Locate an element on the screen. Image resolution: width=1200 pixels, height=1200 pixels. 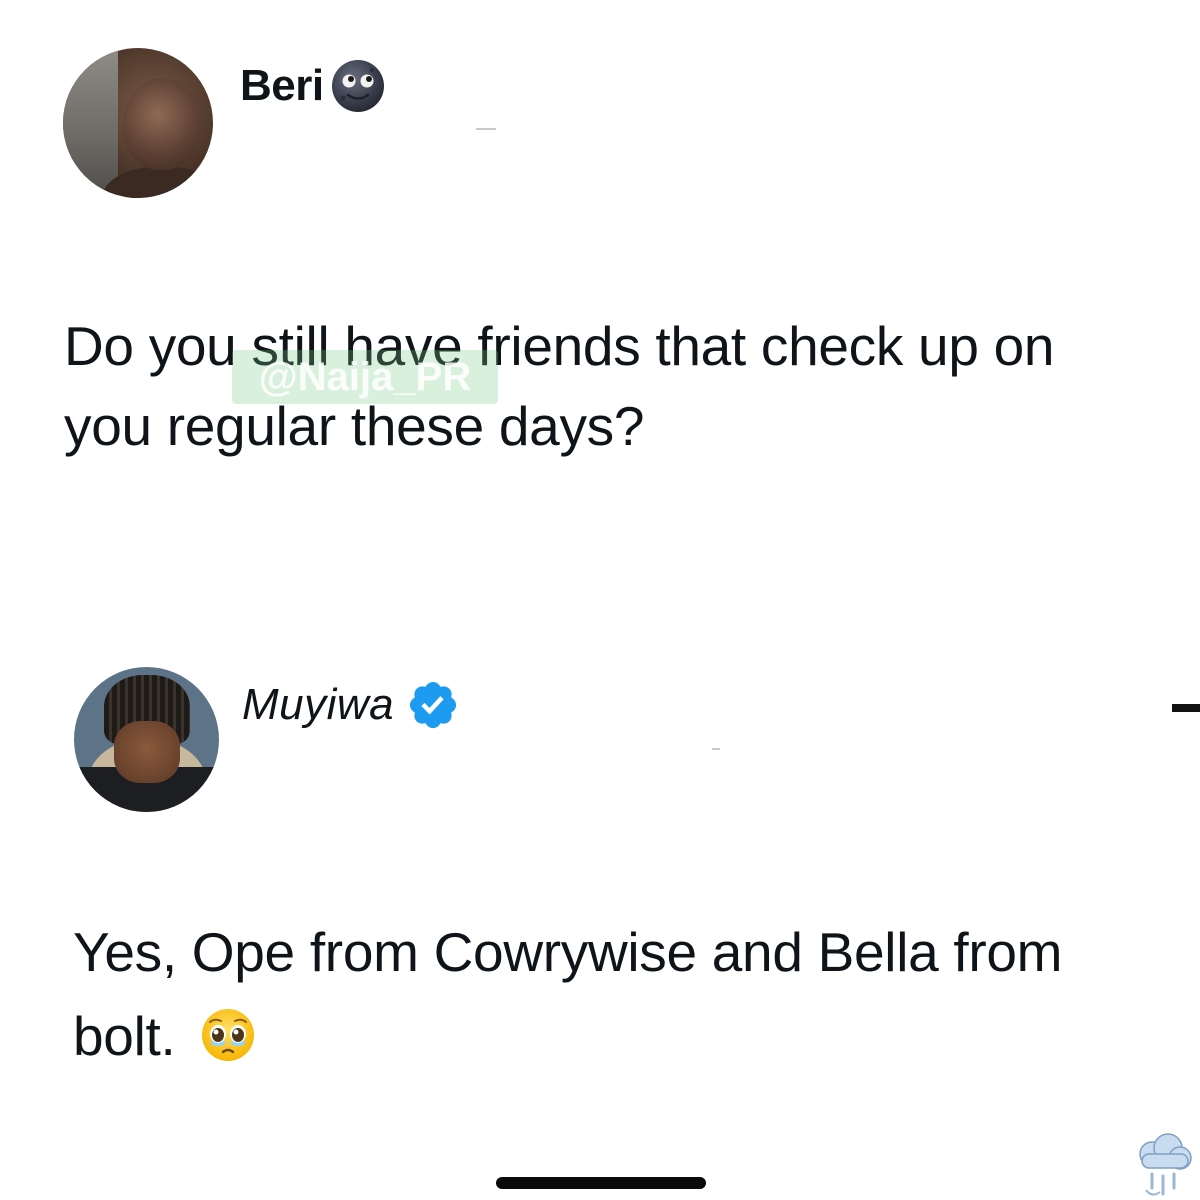
avatar-face is located at coordinates (162, 124).